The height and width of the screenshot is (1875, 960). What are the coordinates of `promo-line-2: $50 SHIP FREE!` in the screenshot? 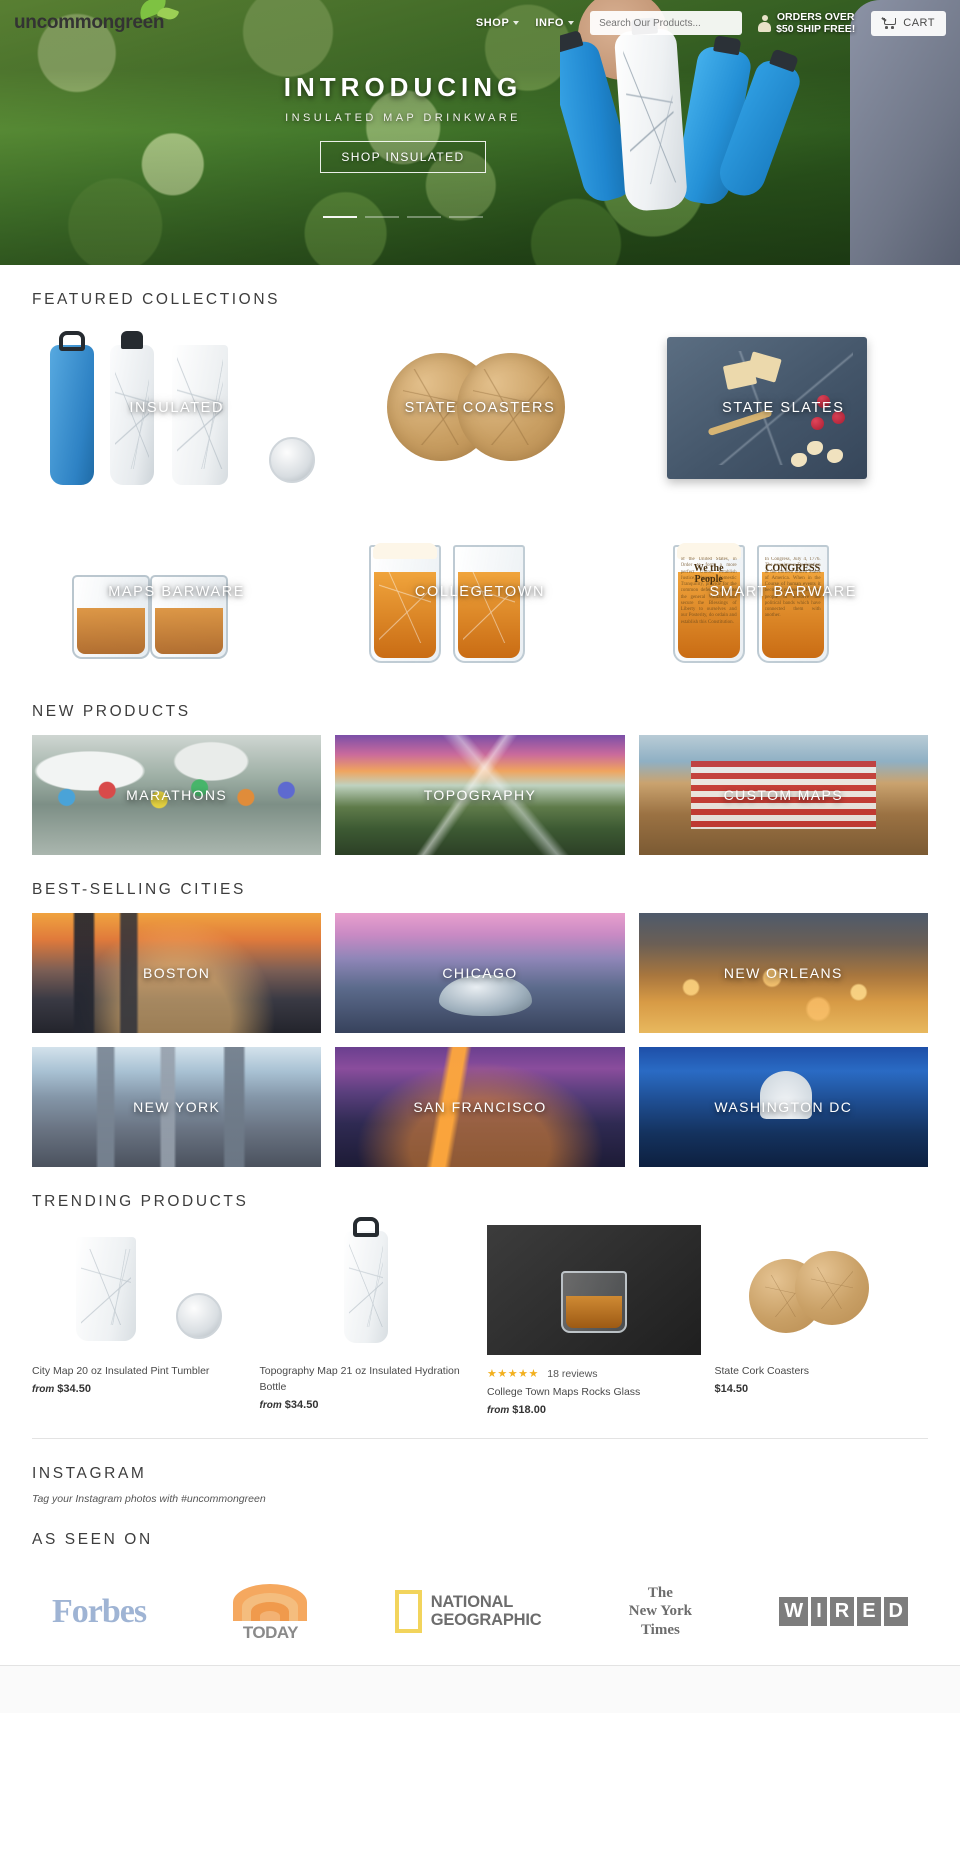 It's located at (816, 29).